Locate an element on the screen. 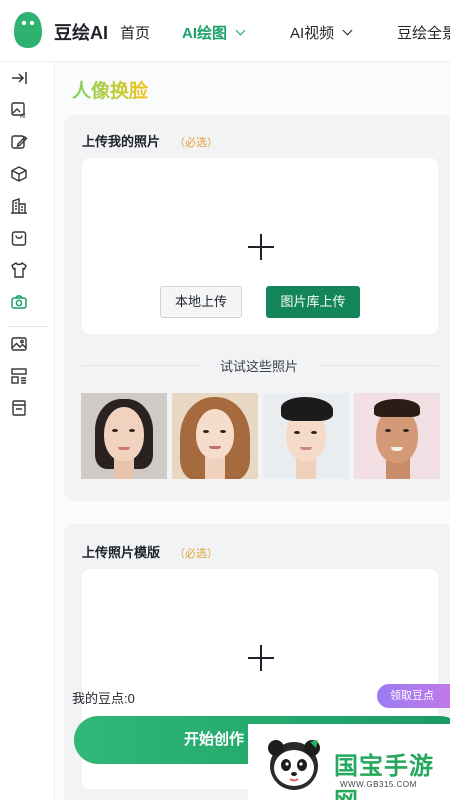 This screenshot has height=800, width=450. document-icon is located at coordinates (19, 408).